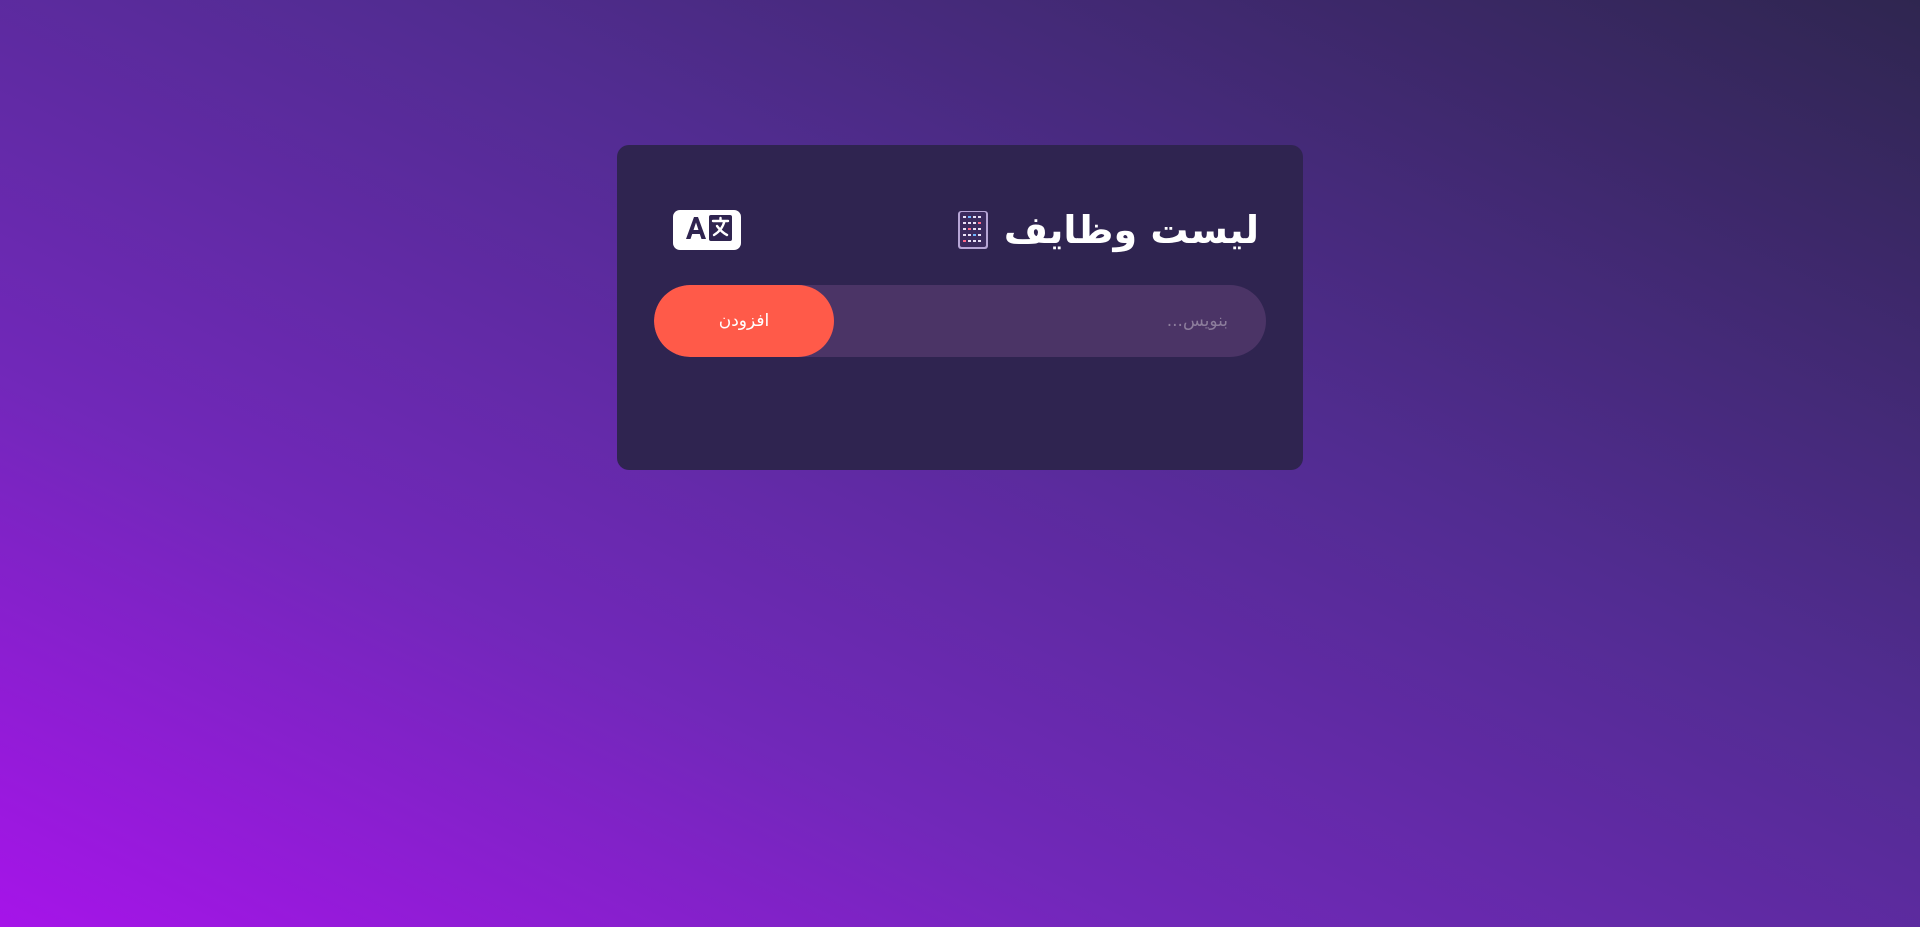 This screenshot has width=1920, height=927. I want to click on todo-card: لیست وظایف افزودن, so click(960, 307).